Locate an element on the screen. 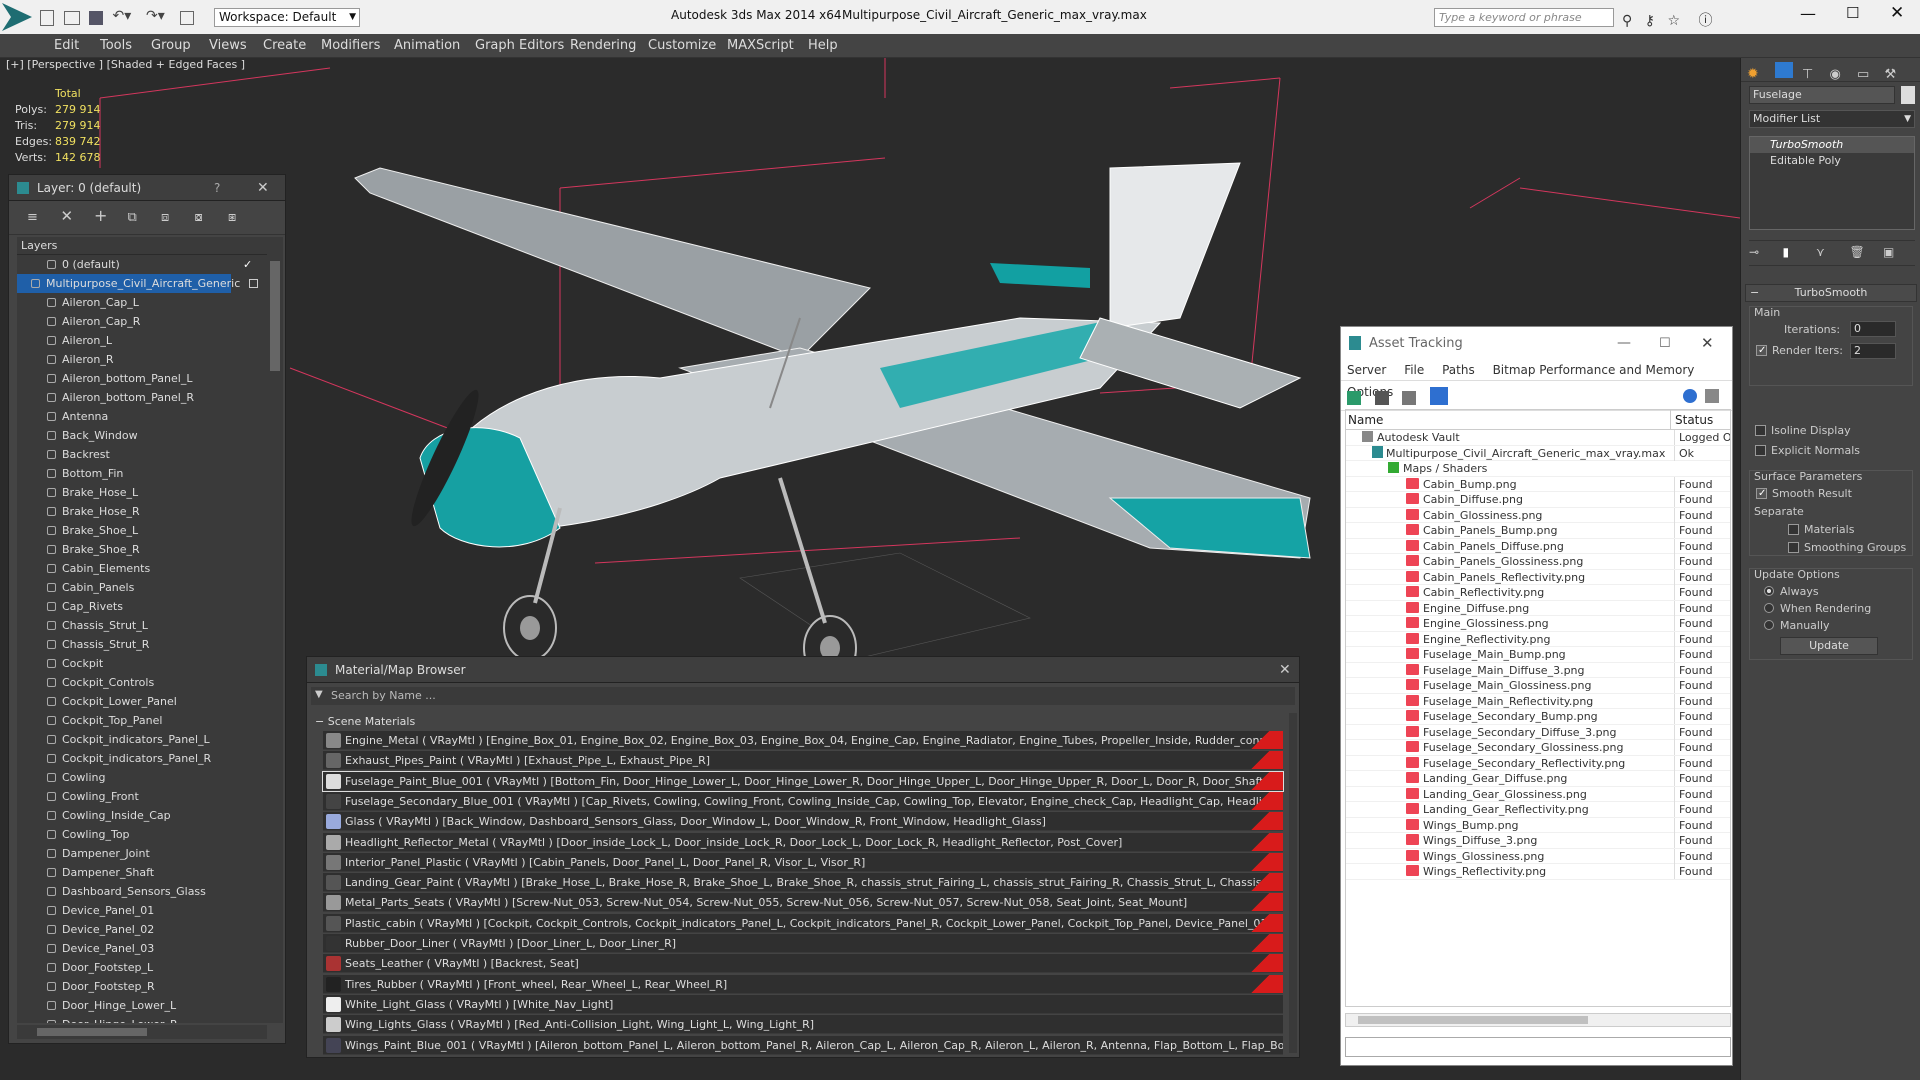  asset-row: Fuselage_Secondary_Glossiness.png Found is located at coordinates (1538, 748).